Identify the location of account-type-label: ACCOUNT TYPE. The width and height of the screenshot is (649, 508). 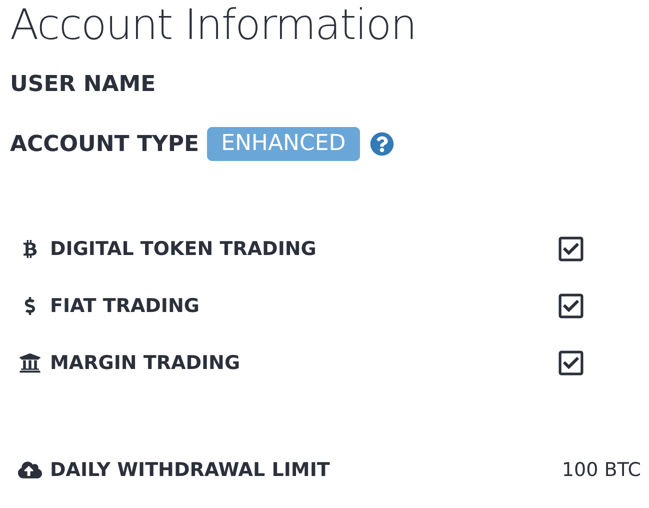
(105, 144).